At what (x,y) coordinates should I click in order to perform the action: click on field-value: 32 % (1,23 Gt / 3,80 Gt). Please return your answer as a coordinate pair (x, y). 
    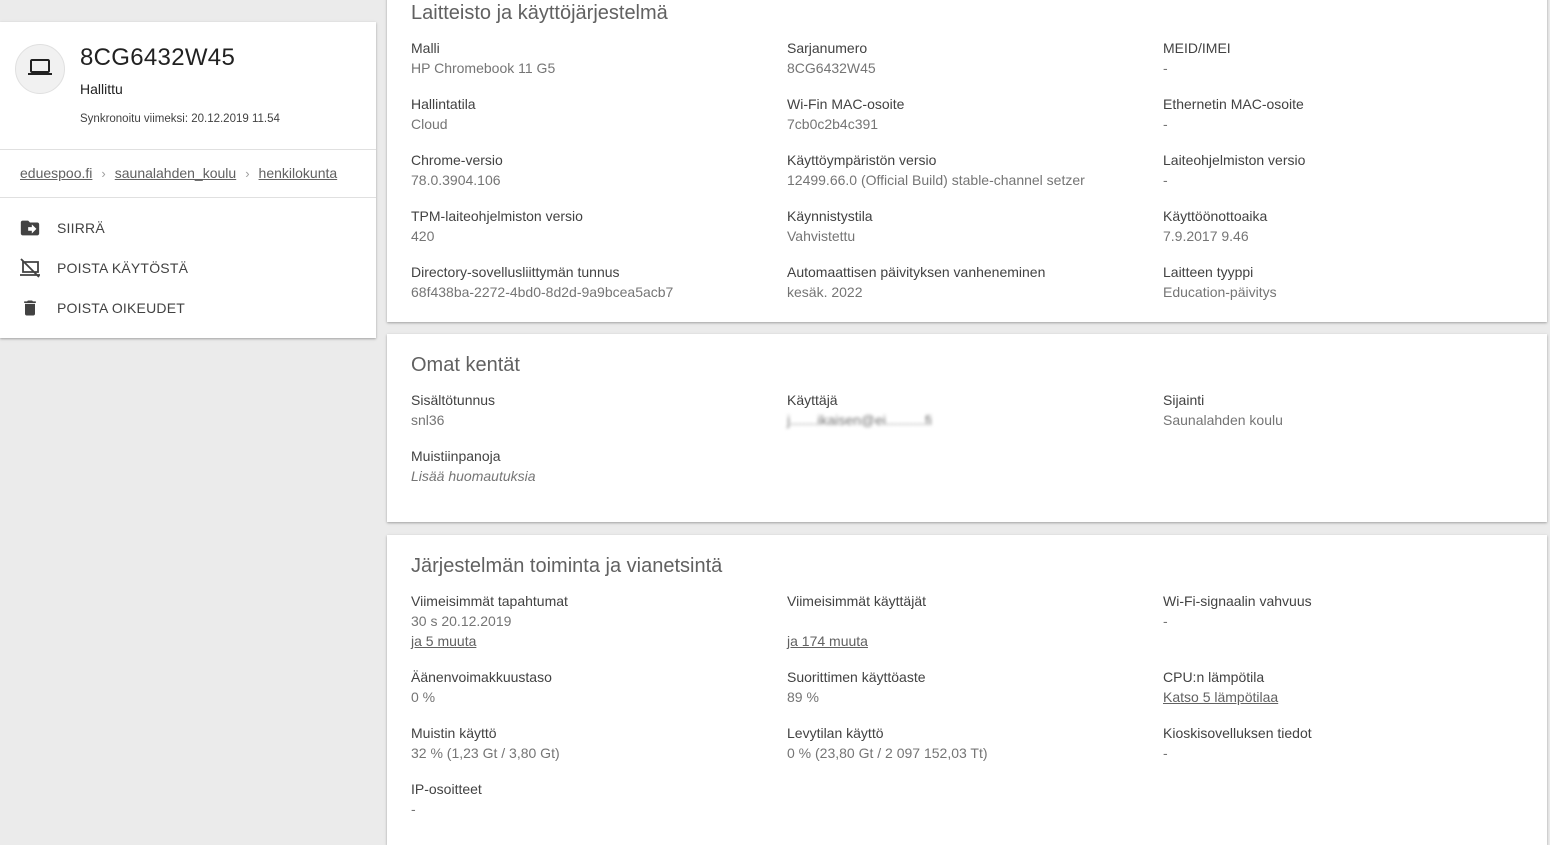
    Looking at the image, I should click on (485, 753).